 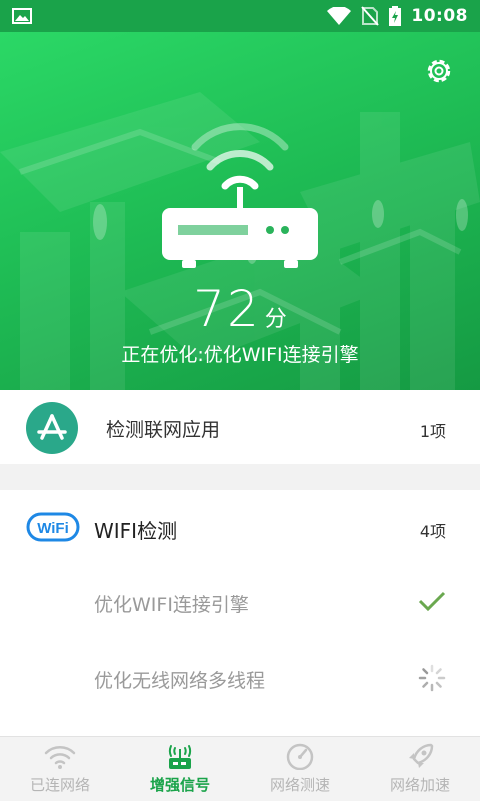 I want to click on wifi-logo-icon: WiFi, so click(x=53, y=527).